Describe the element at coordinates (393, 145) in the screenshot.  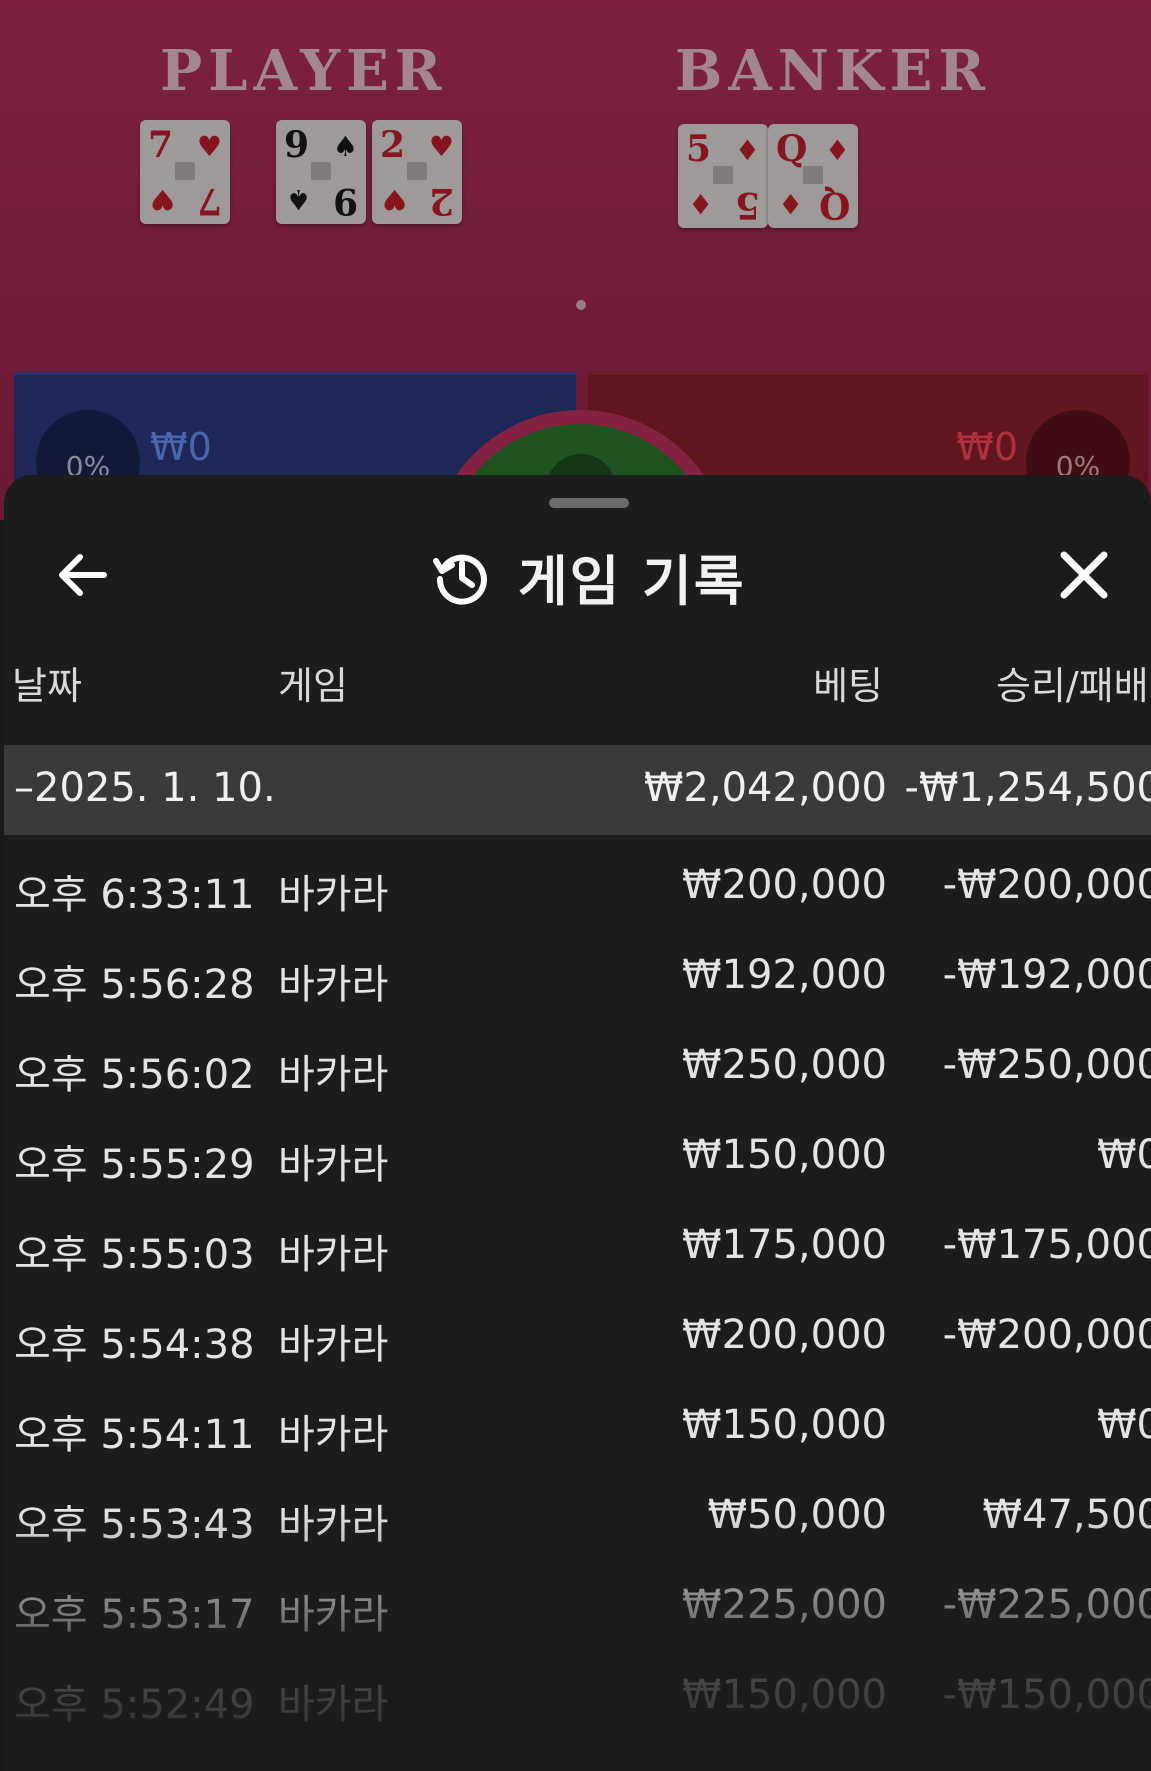
I see `card-rank: 2` at that location.